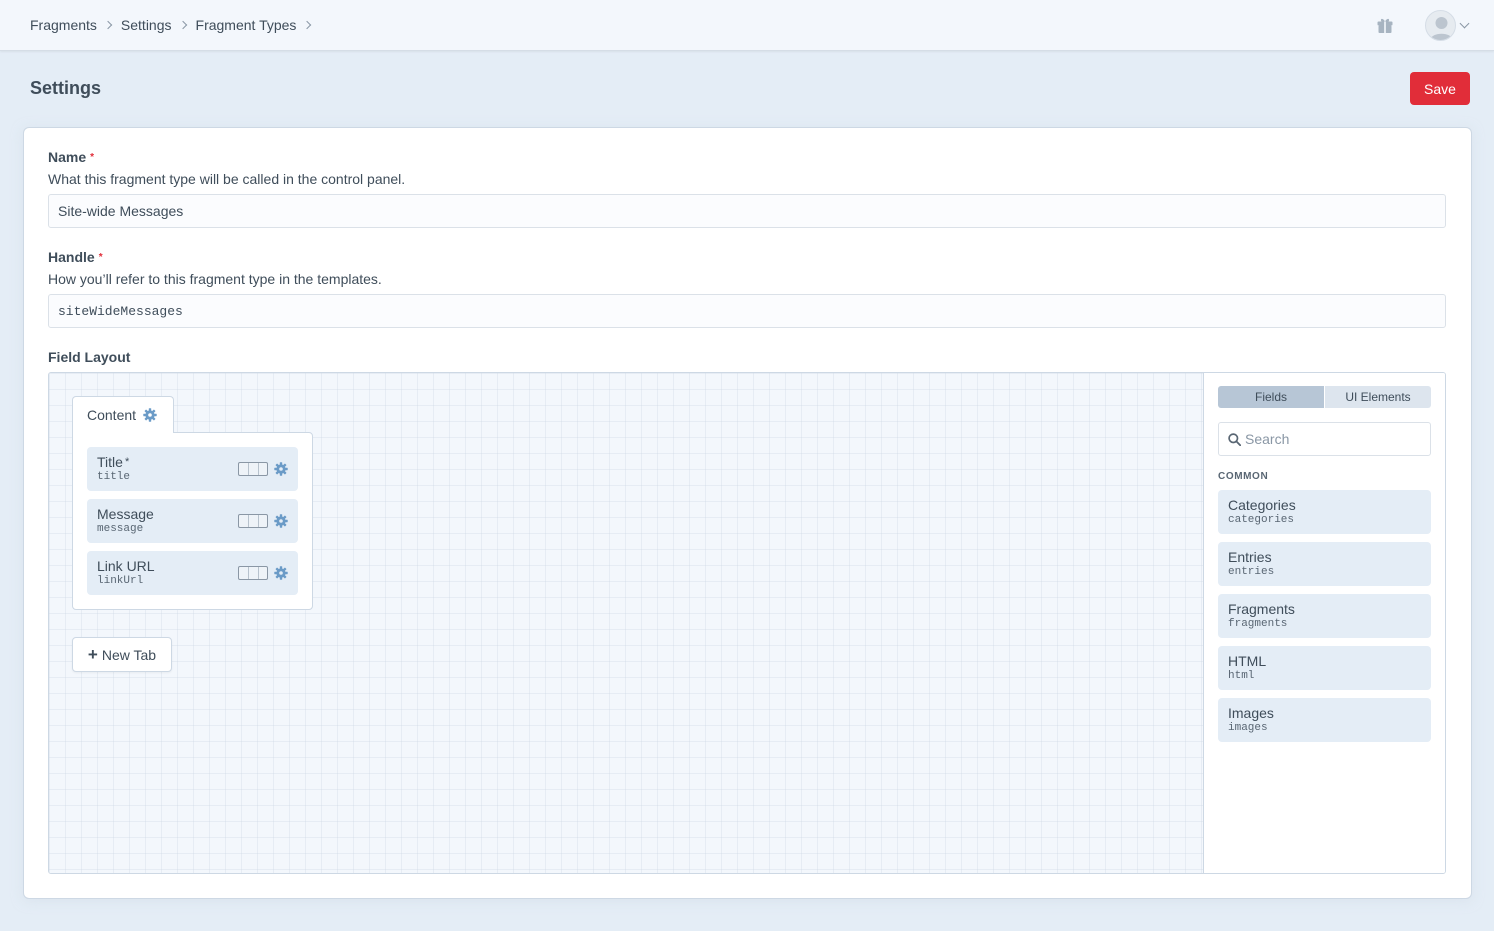  I want to click on gift-icon, so click(1385, 25).